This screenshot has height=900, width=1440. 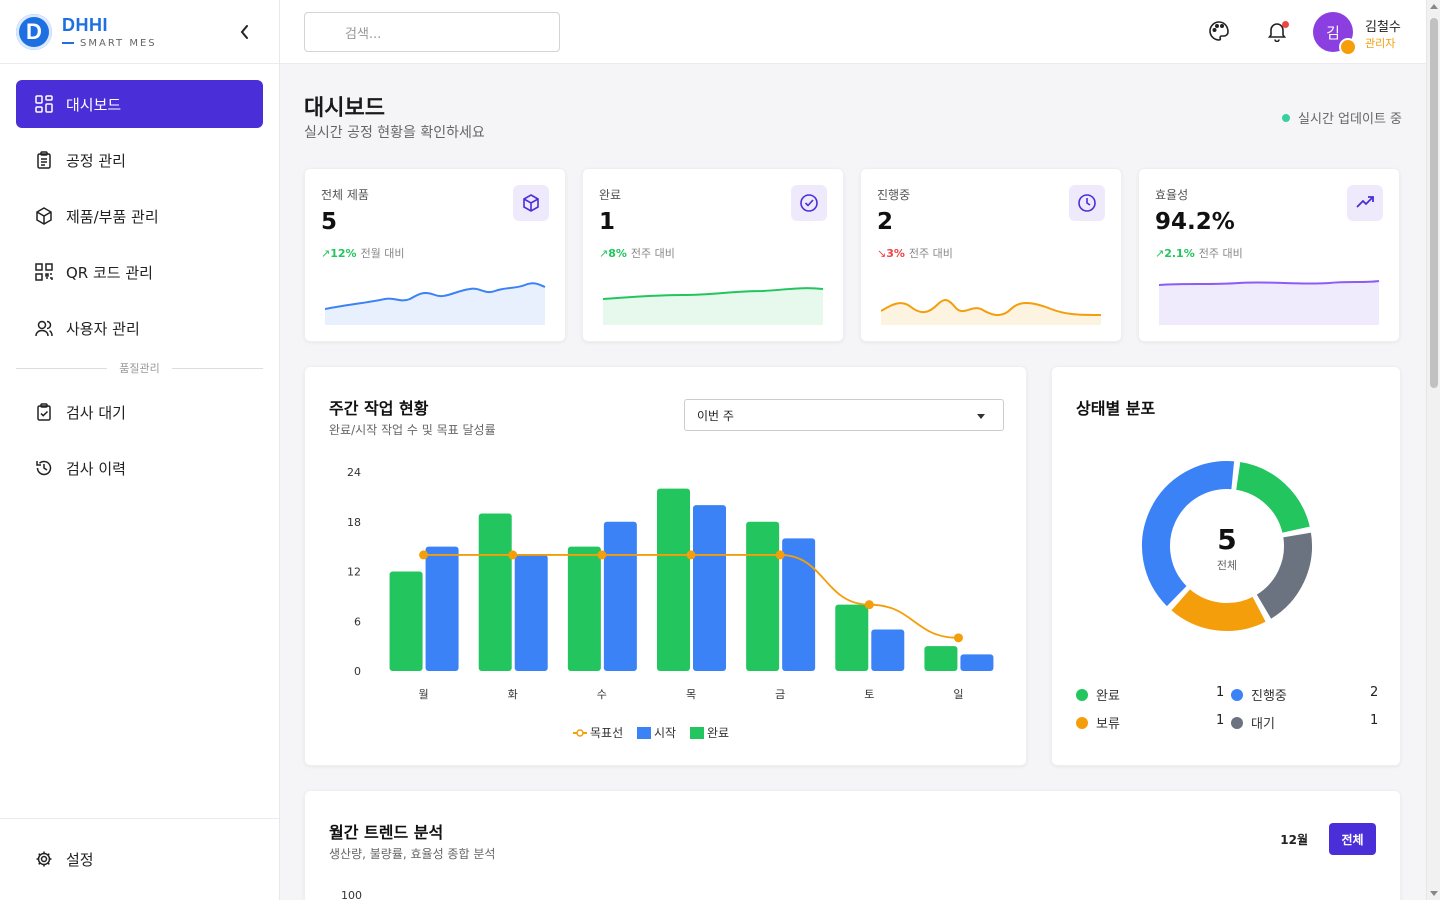 I want to click on donut-slice, so click(x=1218, y=609).